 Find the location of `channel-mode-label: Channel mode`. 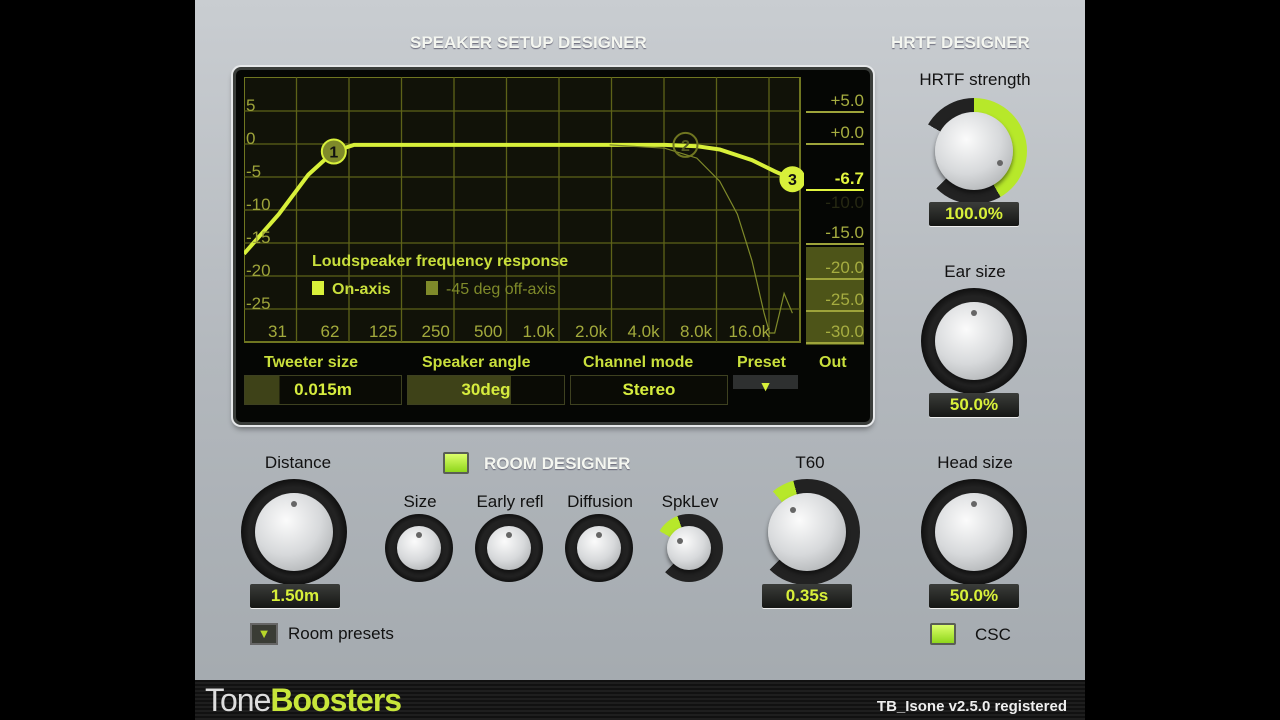

channel-mode-label: Channel mode is located at coordinates (638, 362).